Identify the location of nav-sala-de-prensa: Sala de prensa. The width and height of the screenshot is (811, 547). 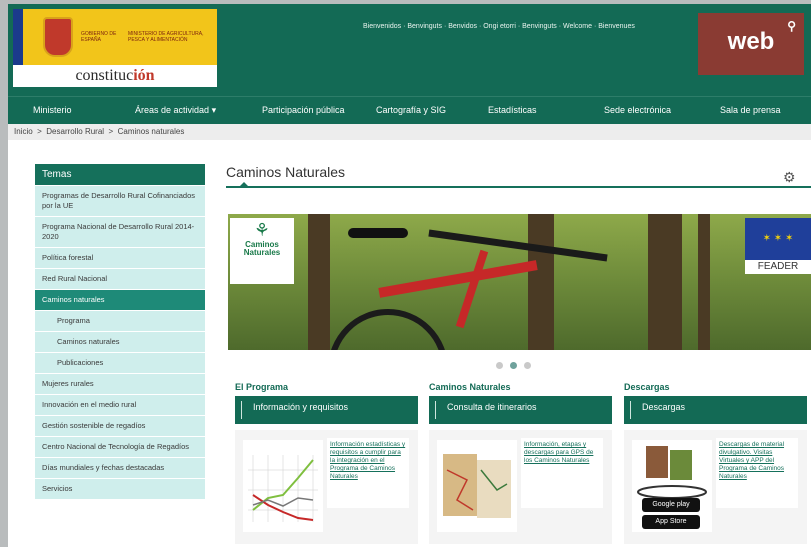
(750, 110).